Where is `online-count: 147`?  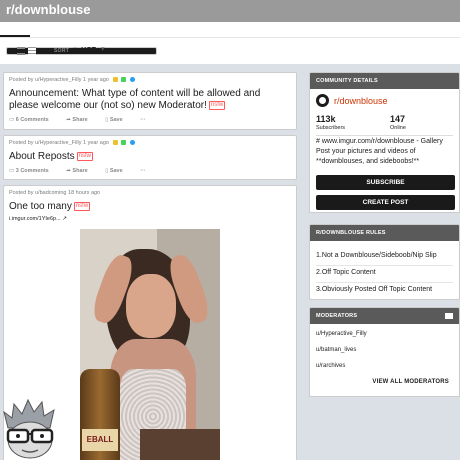
online-count: 147 is located at coordinates (398, 119).